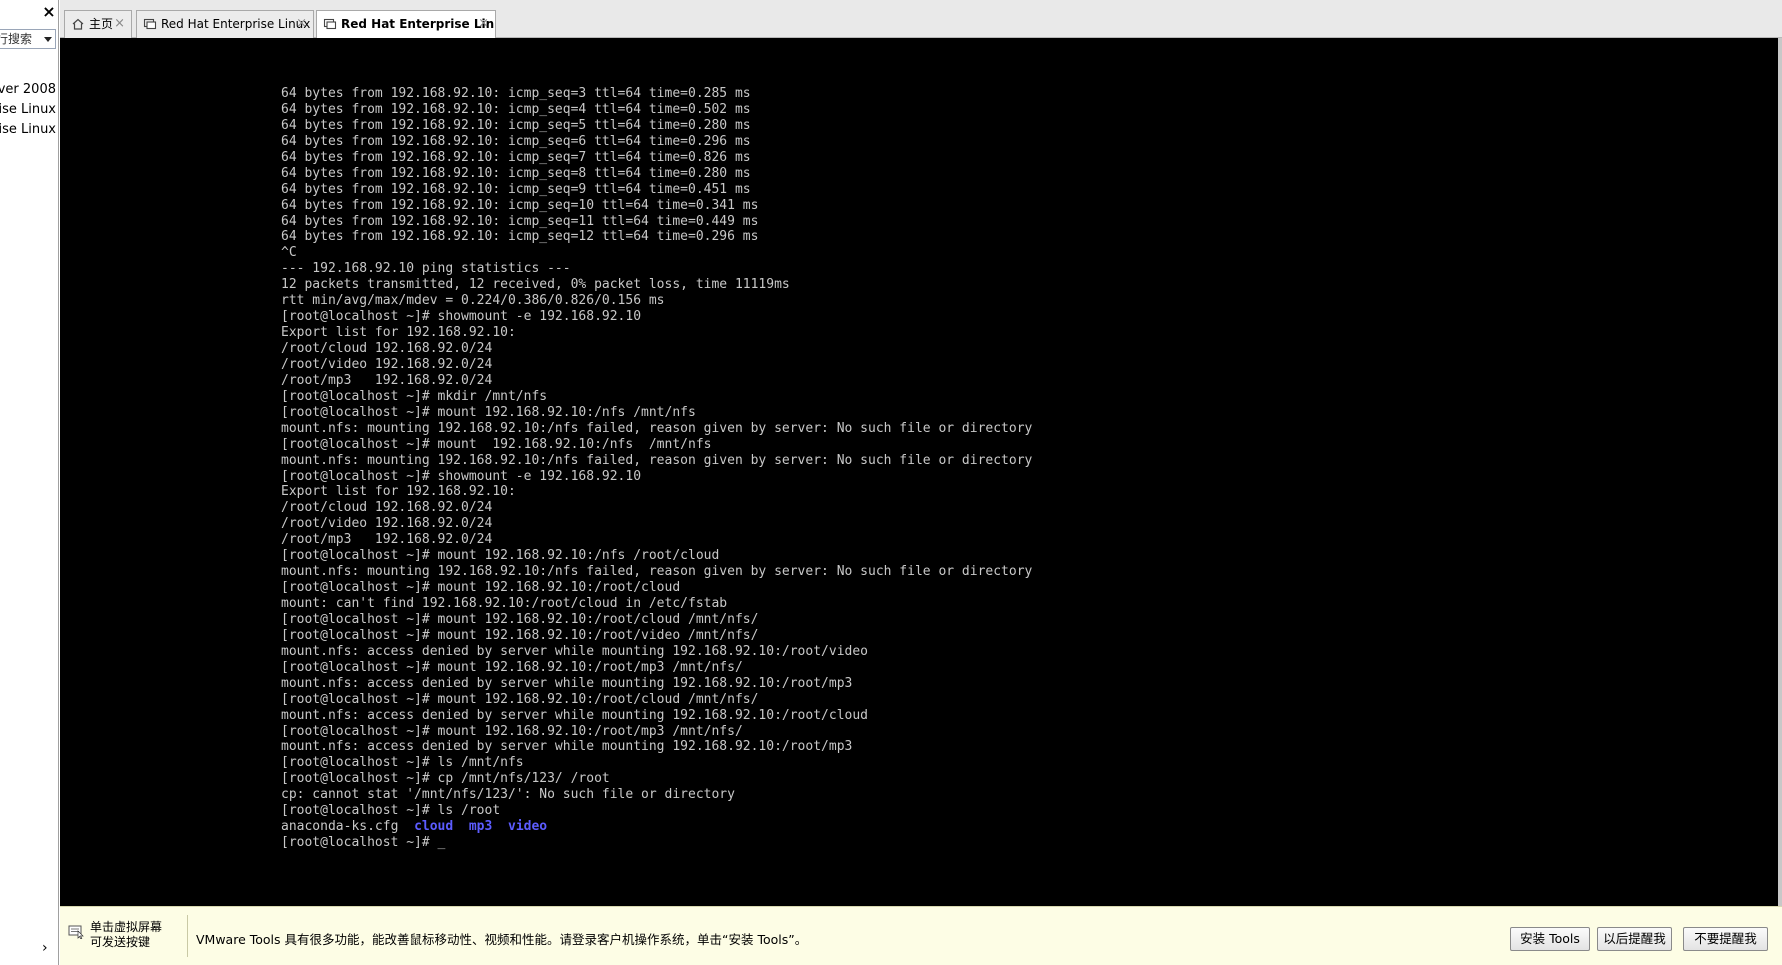  I want to click on library-item-server-2008: Server 2008, so click(28, 90).